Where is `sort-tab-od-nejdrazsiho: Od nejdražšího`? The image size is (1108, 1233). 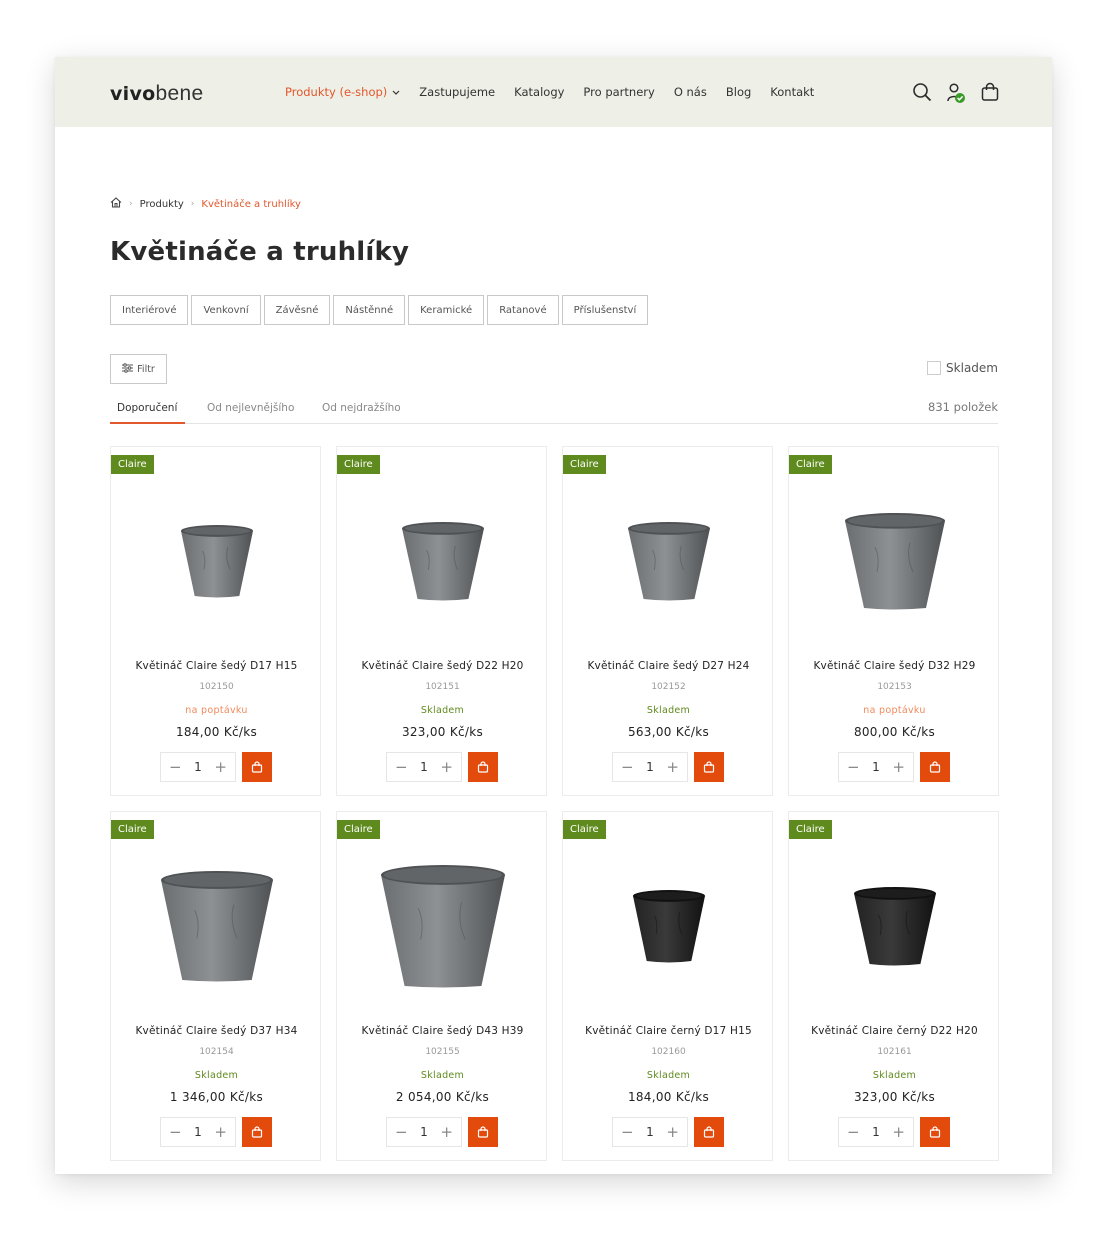 sort-tab-od-nejdrazsiho: Od nejdražšího is located at coordinates (361, 408).